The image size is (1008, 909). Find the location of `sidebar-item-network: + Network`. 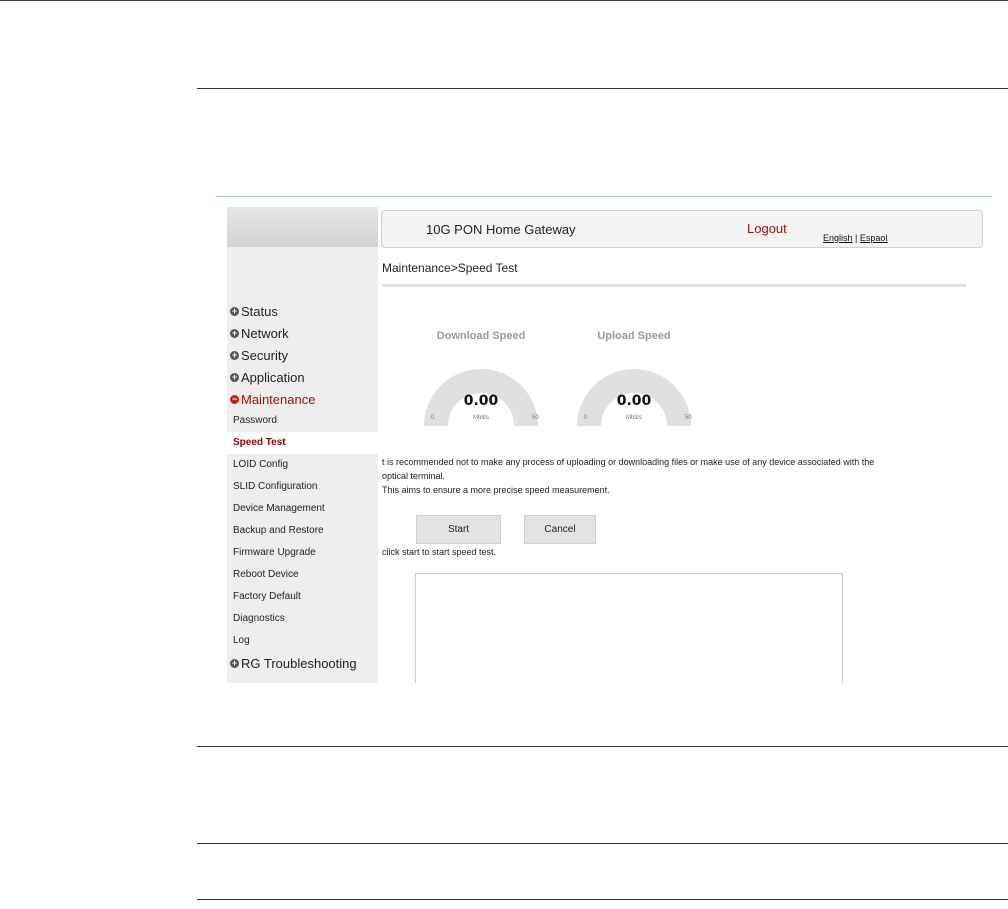

sidebar-item-network: + Network is located at coordinates (302, 333).